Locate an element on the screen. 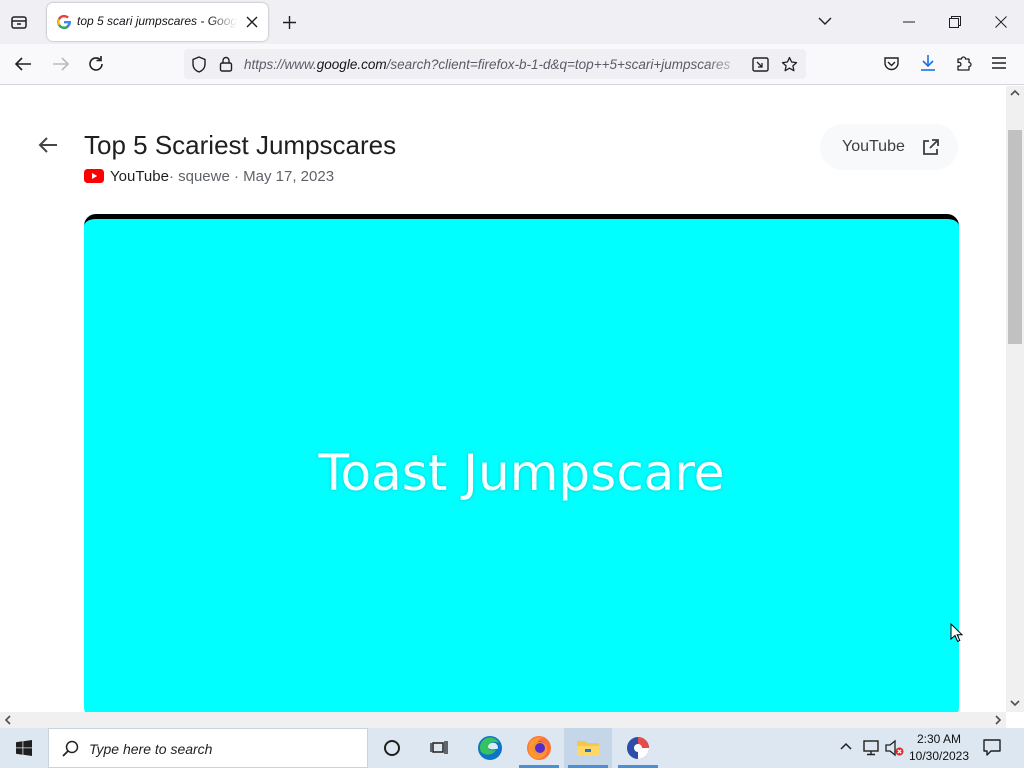 Image resolution: width=1024 pixels, height=768 pixels. video-channel-date: · squewe · May 17, 2023 is located at coordinates (251, 176).